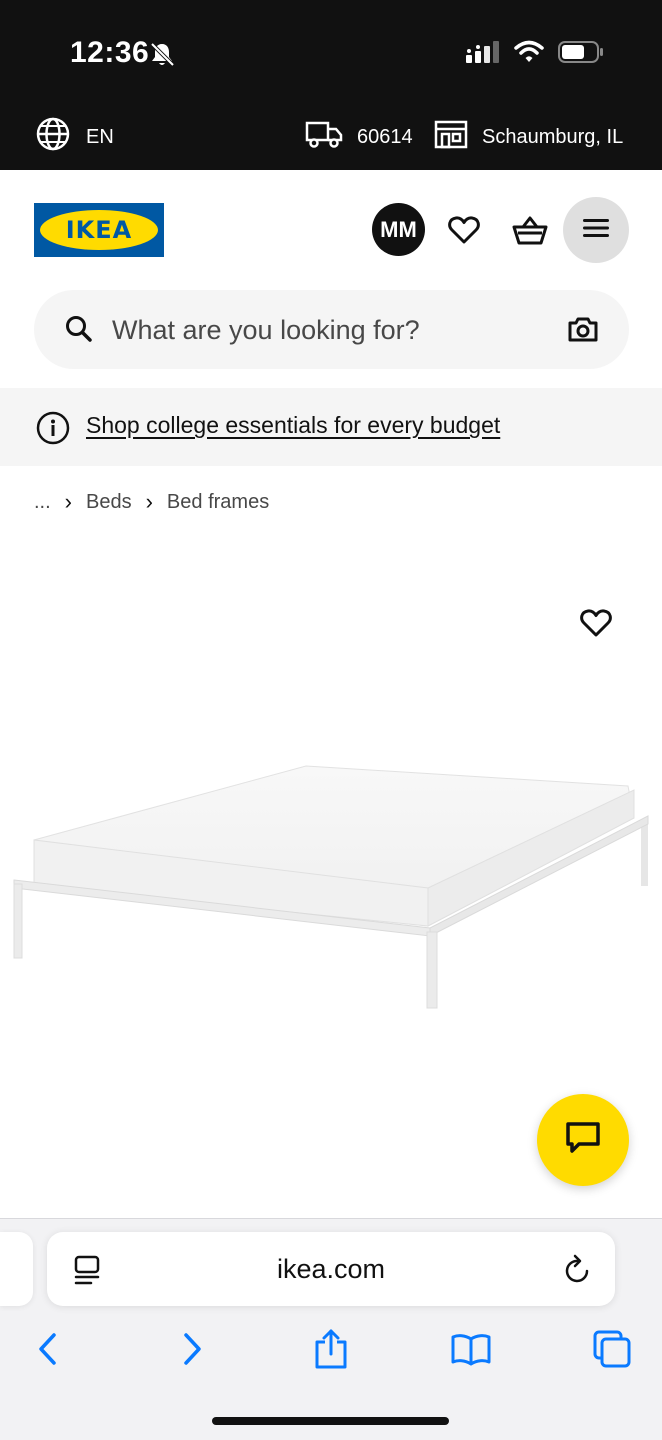  I want to click on previous-tab-preview, so click(16, 1269).